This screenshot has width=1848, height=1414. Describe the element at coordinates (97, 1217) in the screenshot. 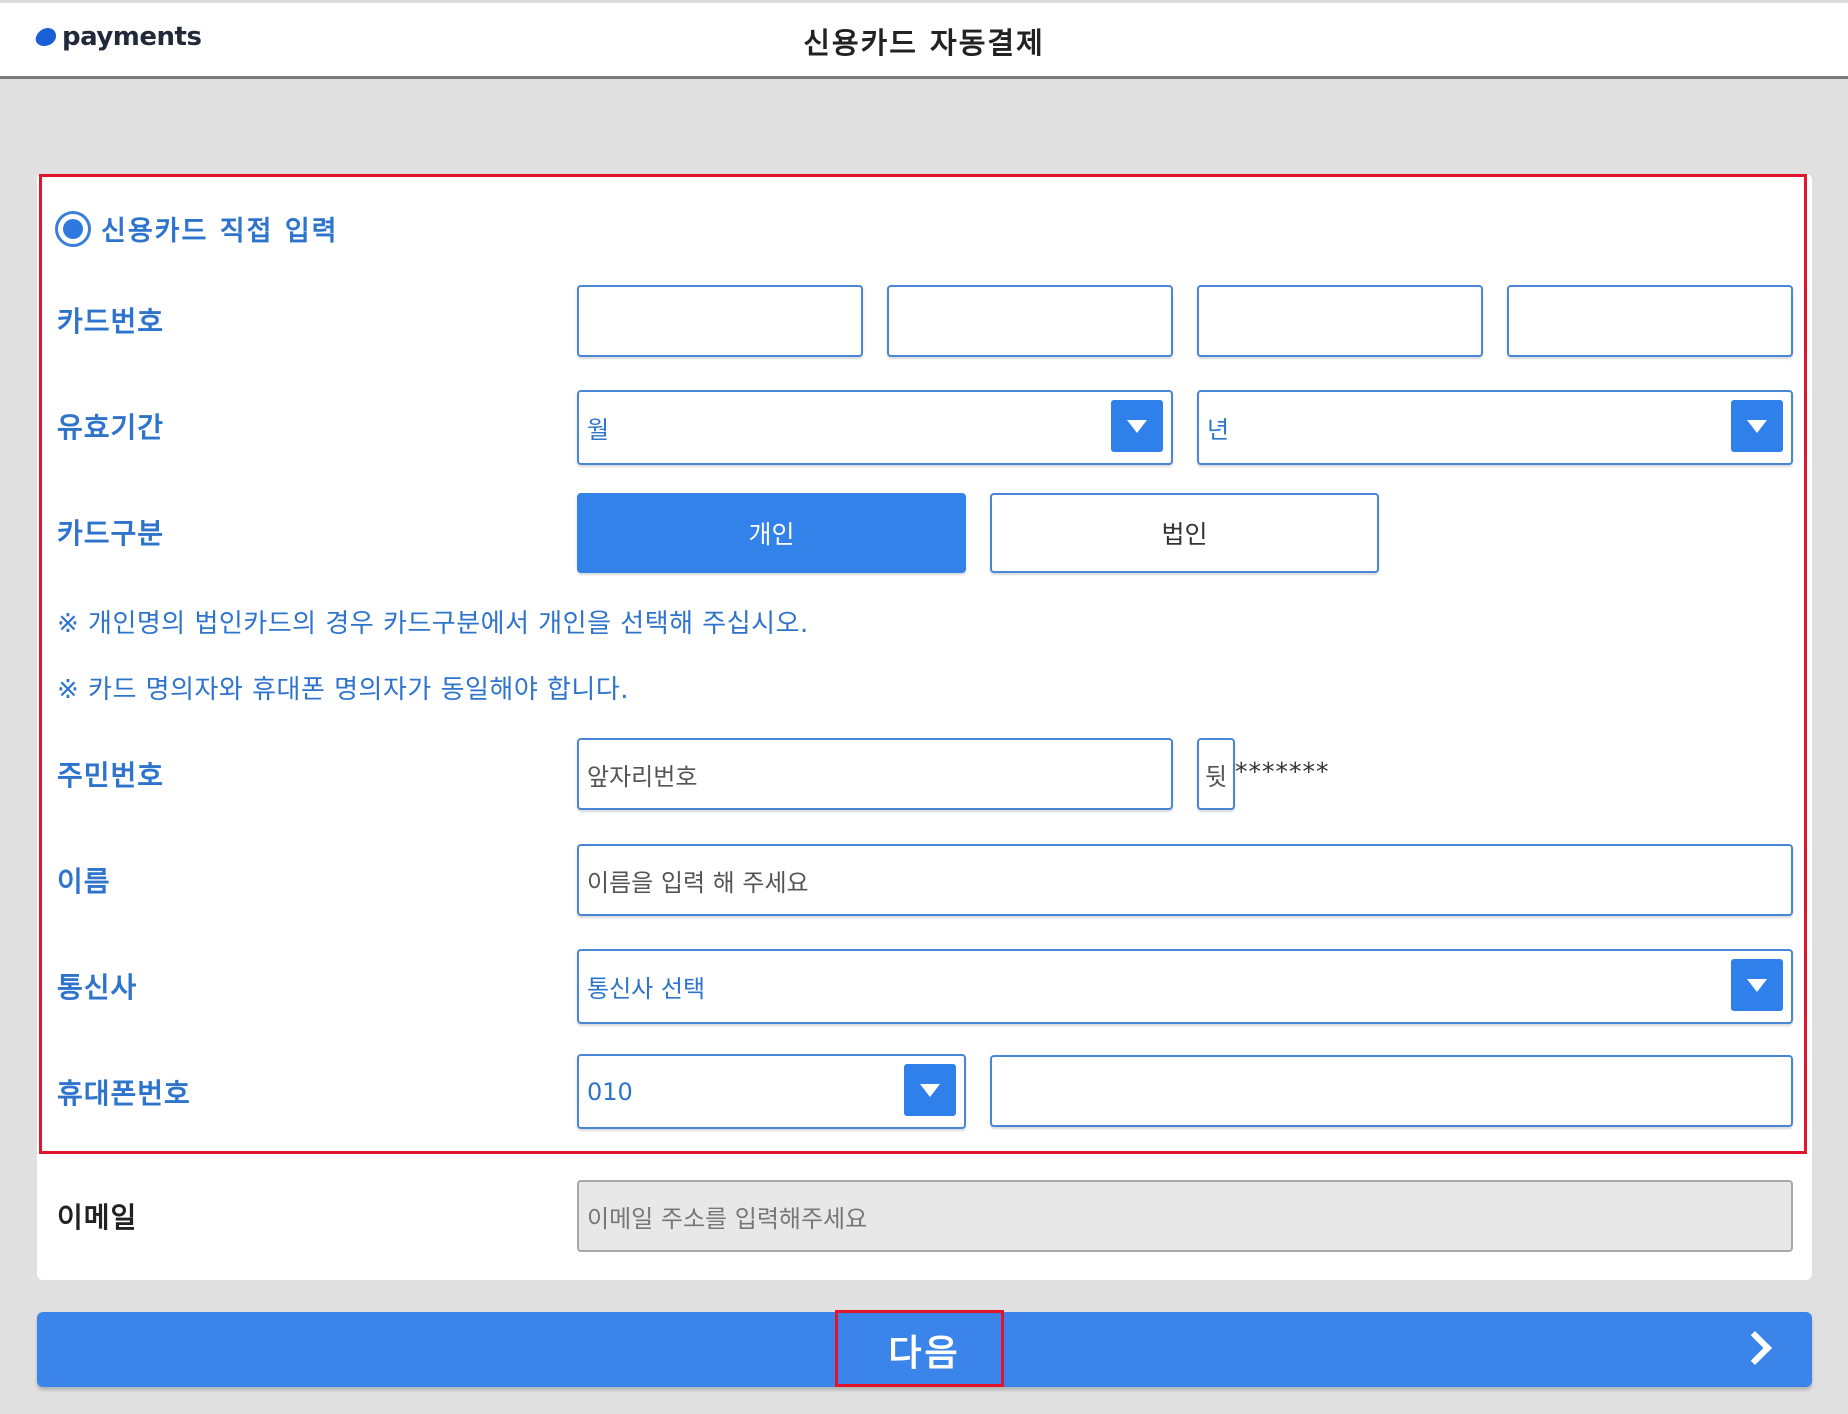

I see `email-label: 이메일` at that location.